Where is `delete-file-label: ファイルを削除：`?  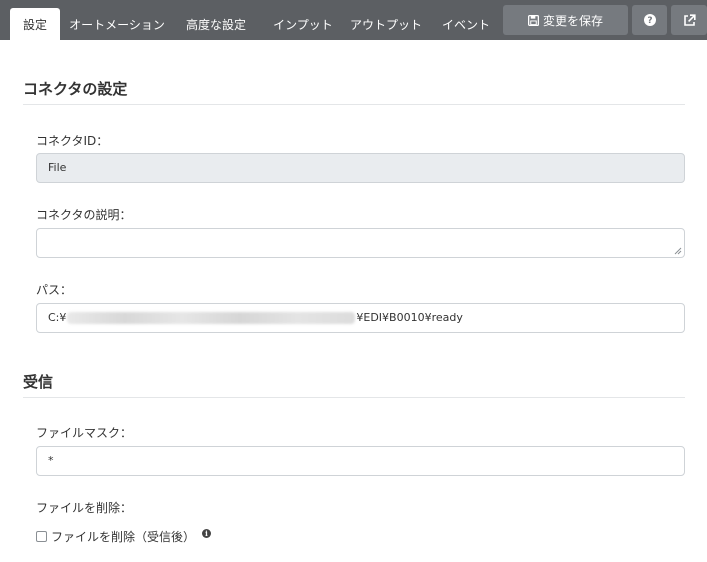
delete-file-label: ファイルを削除： is located at coordinates (84, 508).